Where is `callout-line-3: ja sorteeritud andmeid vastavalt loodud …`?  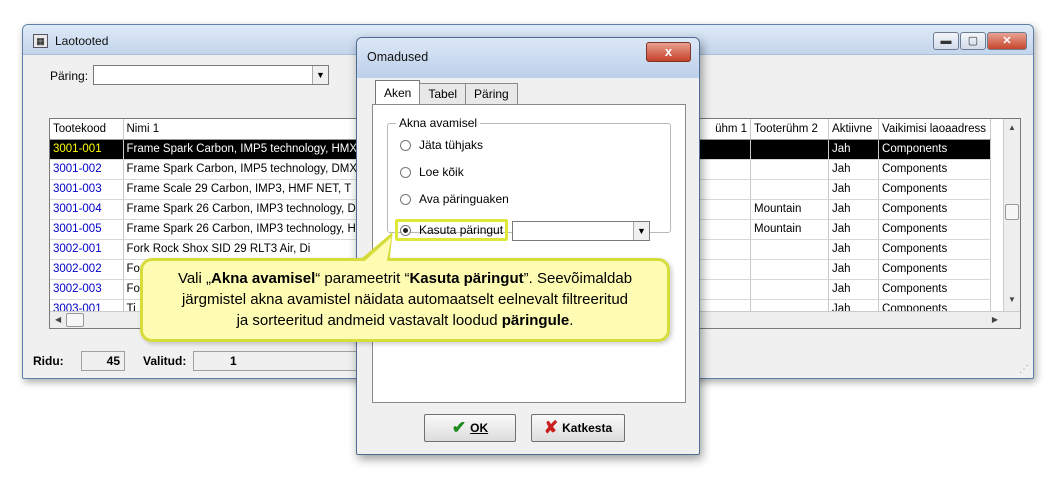 callout-line-3: ja sorteeritud andmeid vastavalt loodud … is located at coordinates (405, 320).